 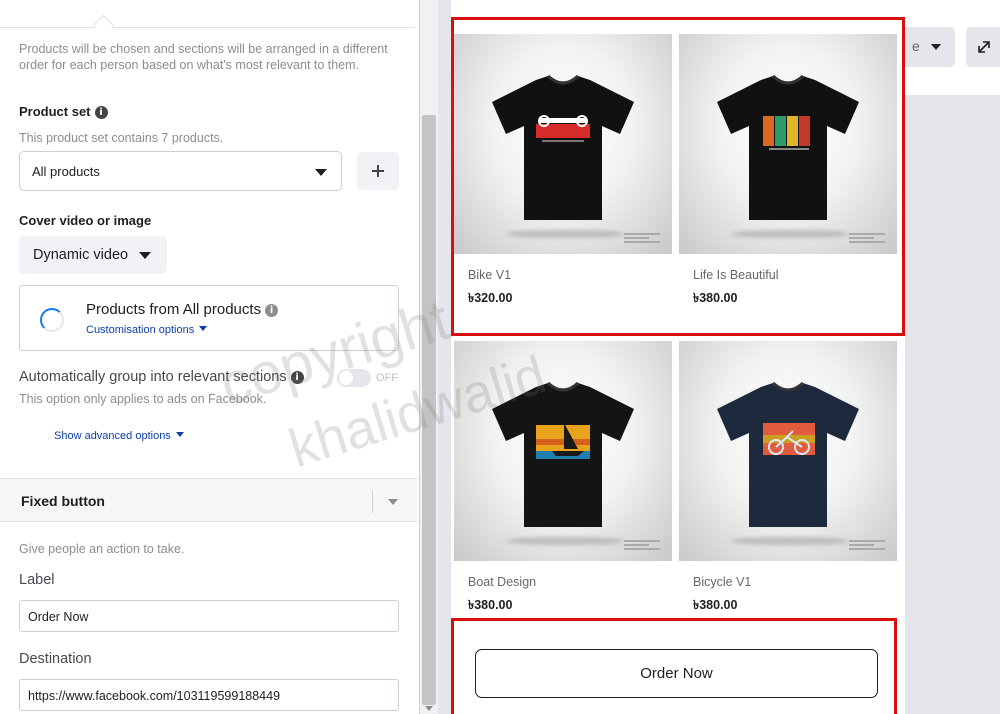 What do you see at coordinates (916, 46) in the screenshot?
I see `placement-dropdown-text: e` at bounding box center [916, 46].